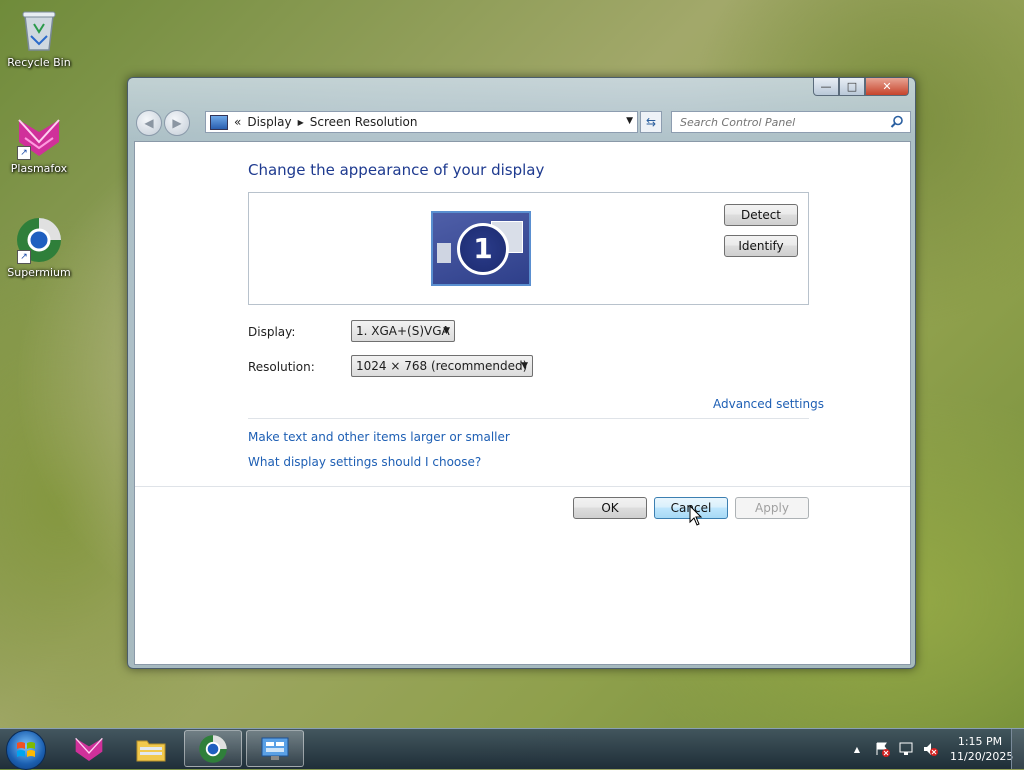 Image resolution: width=1024 pixels, height=770 pixels. I want to click on forward-button: ▶, so click(177, 123).